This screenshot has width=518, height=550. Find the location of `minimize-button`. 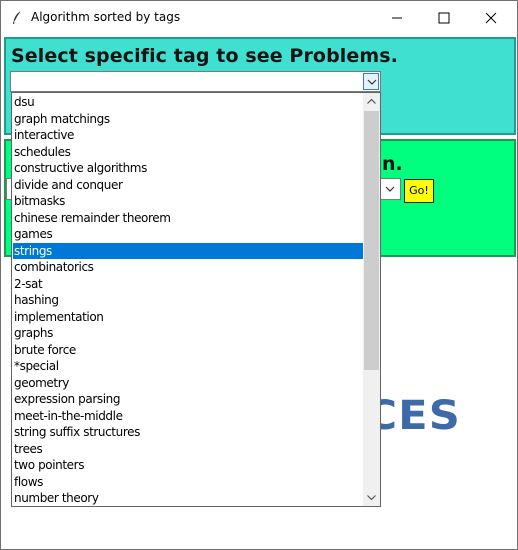

minimize-button is located at coordinates (397, 17).